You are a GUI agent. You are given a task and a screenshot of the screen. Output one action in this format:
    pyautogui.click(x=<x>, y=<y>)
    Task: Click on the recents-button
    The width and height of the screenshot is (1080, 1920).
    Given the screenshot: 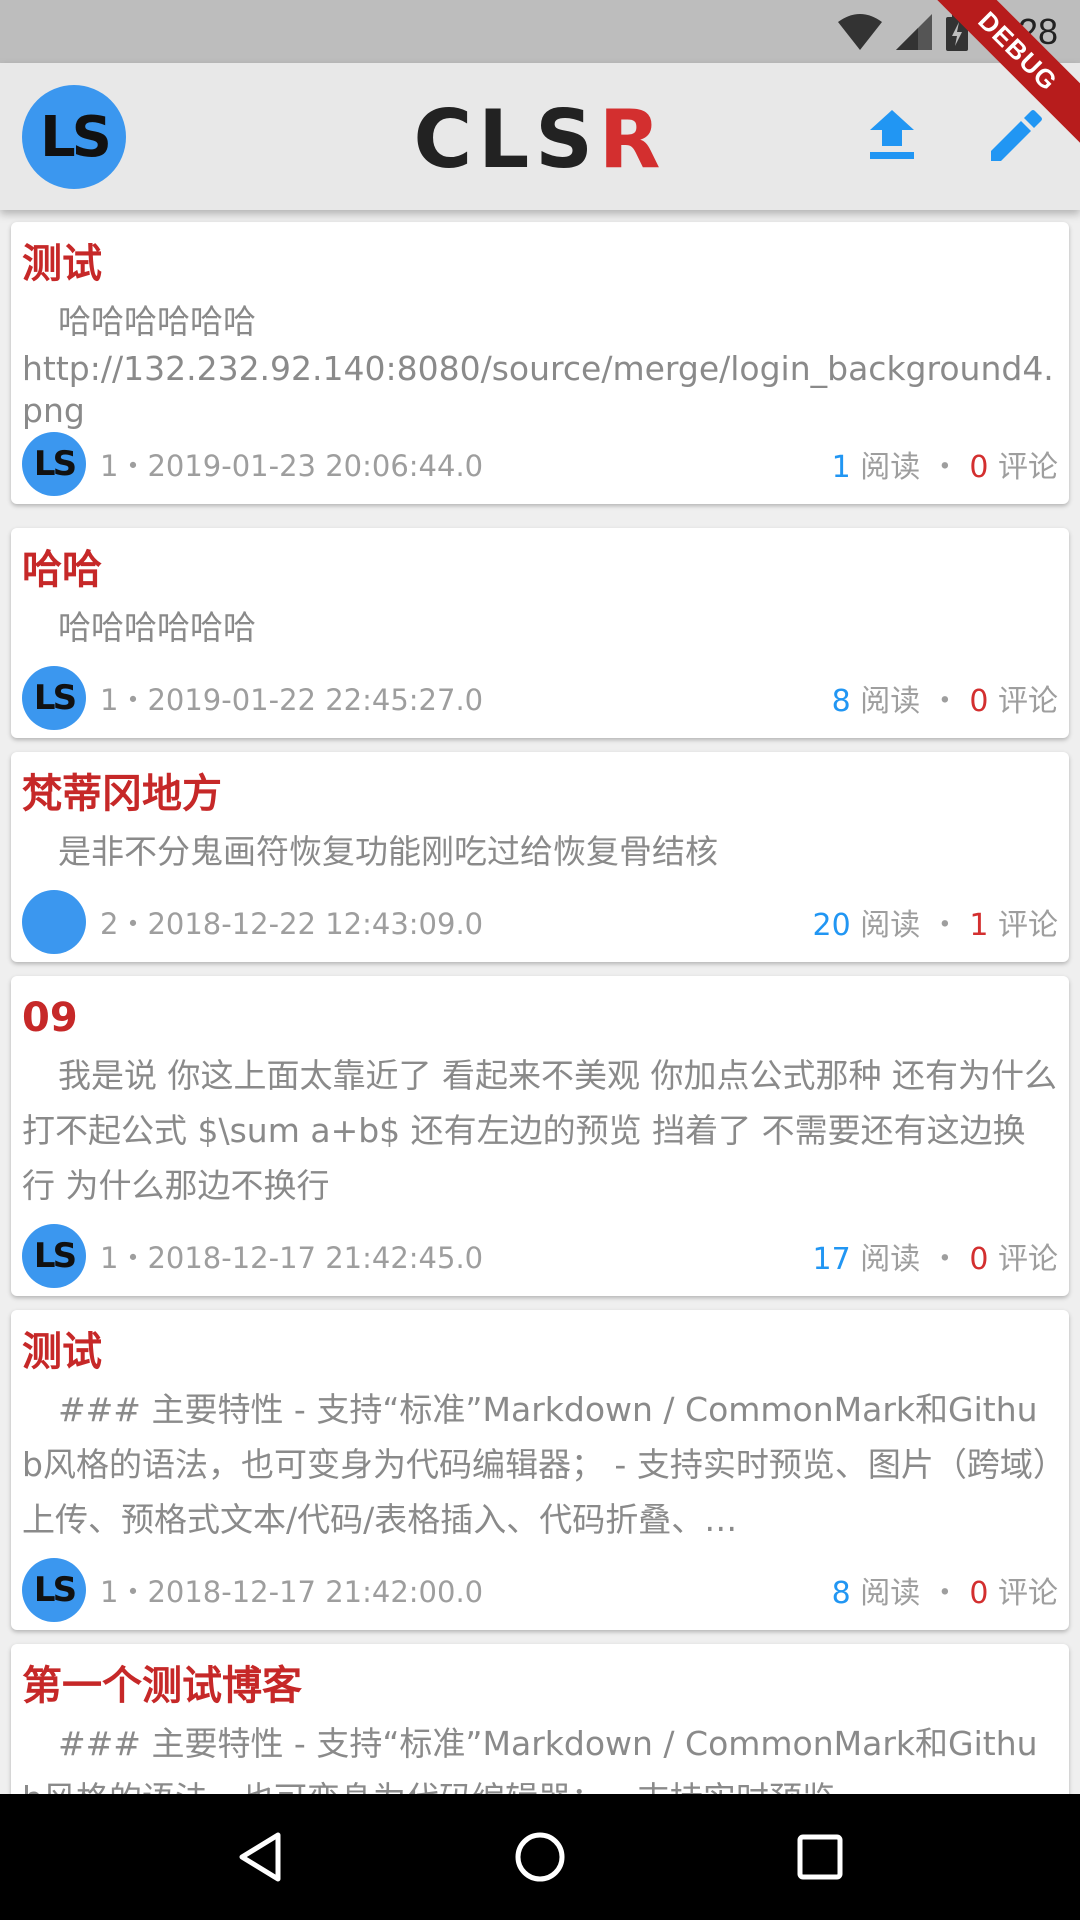 What is the action you would take?
    pyautogui.click(x=820, y=1857)
    